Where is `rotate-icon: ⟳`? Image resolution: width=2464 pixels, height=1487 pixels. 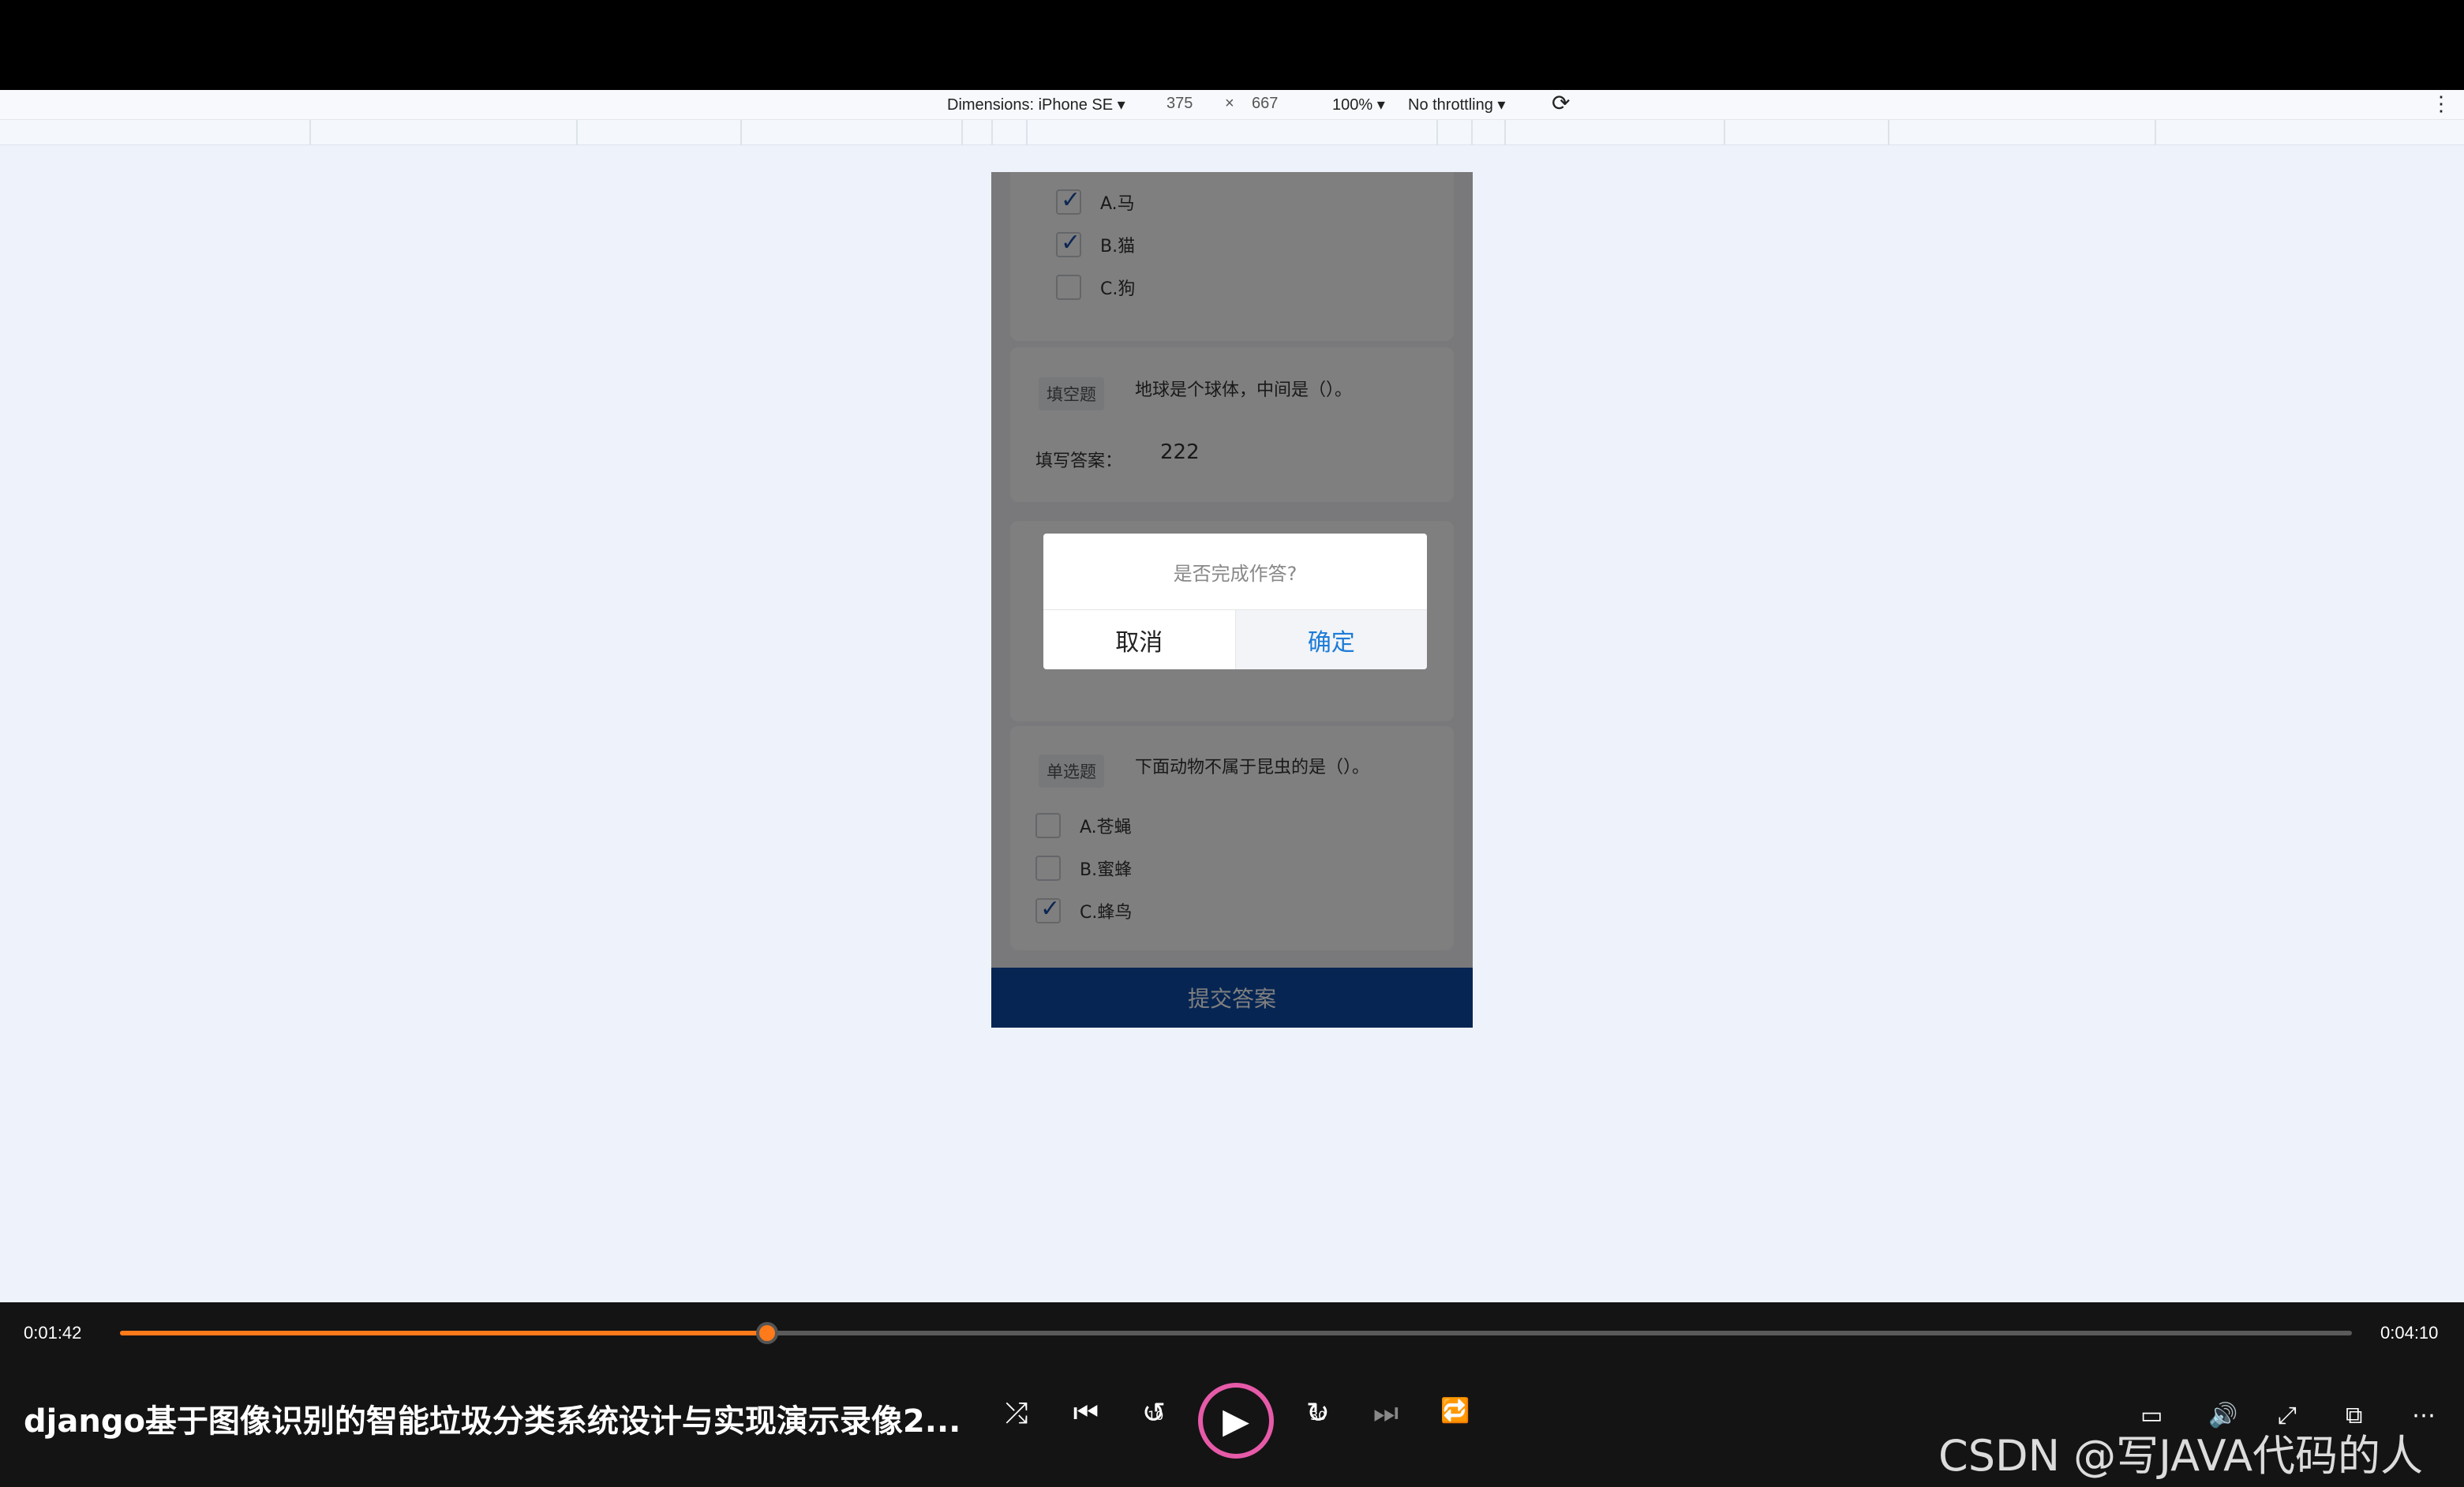 rotate-icon: ⟳ is located at coordinates (1561, 103).